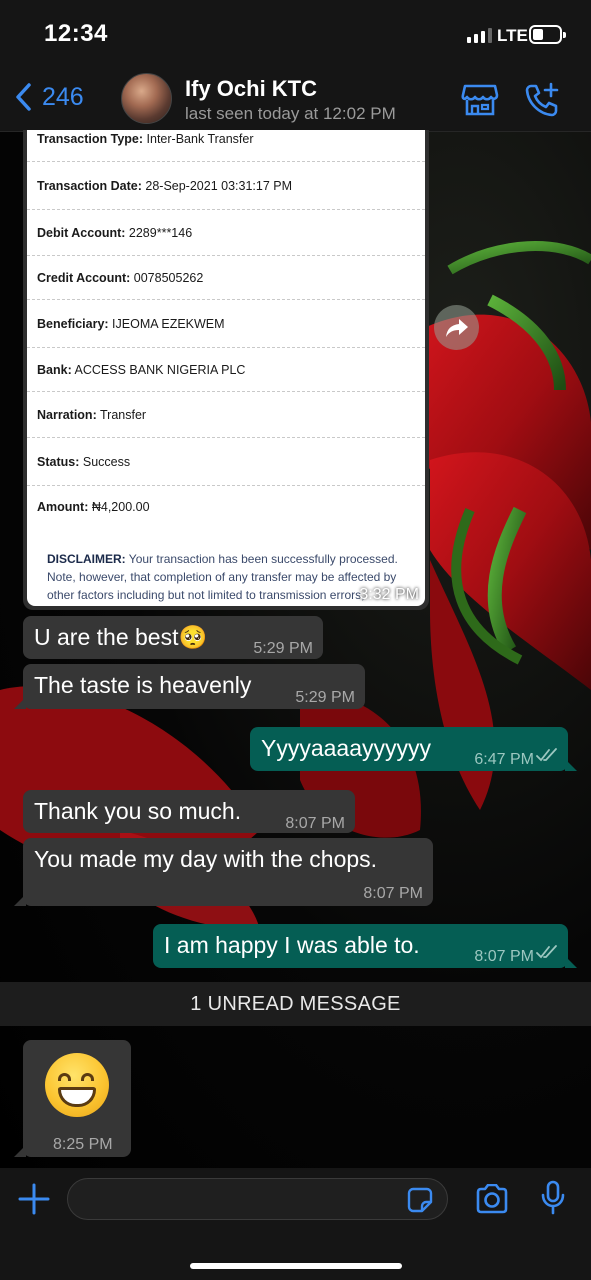 Image resolution: width=591 pixels, height=1280 pixels. I want to click on message-text: U are the best🥺, so click(121, 637).